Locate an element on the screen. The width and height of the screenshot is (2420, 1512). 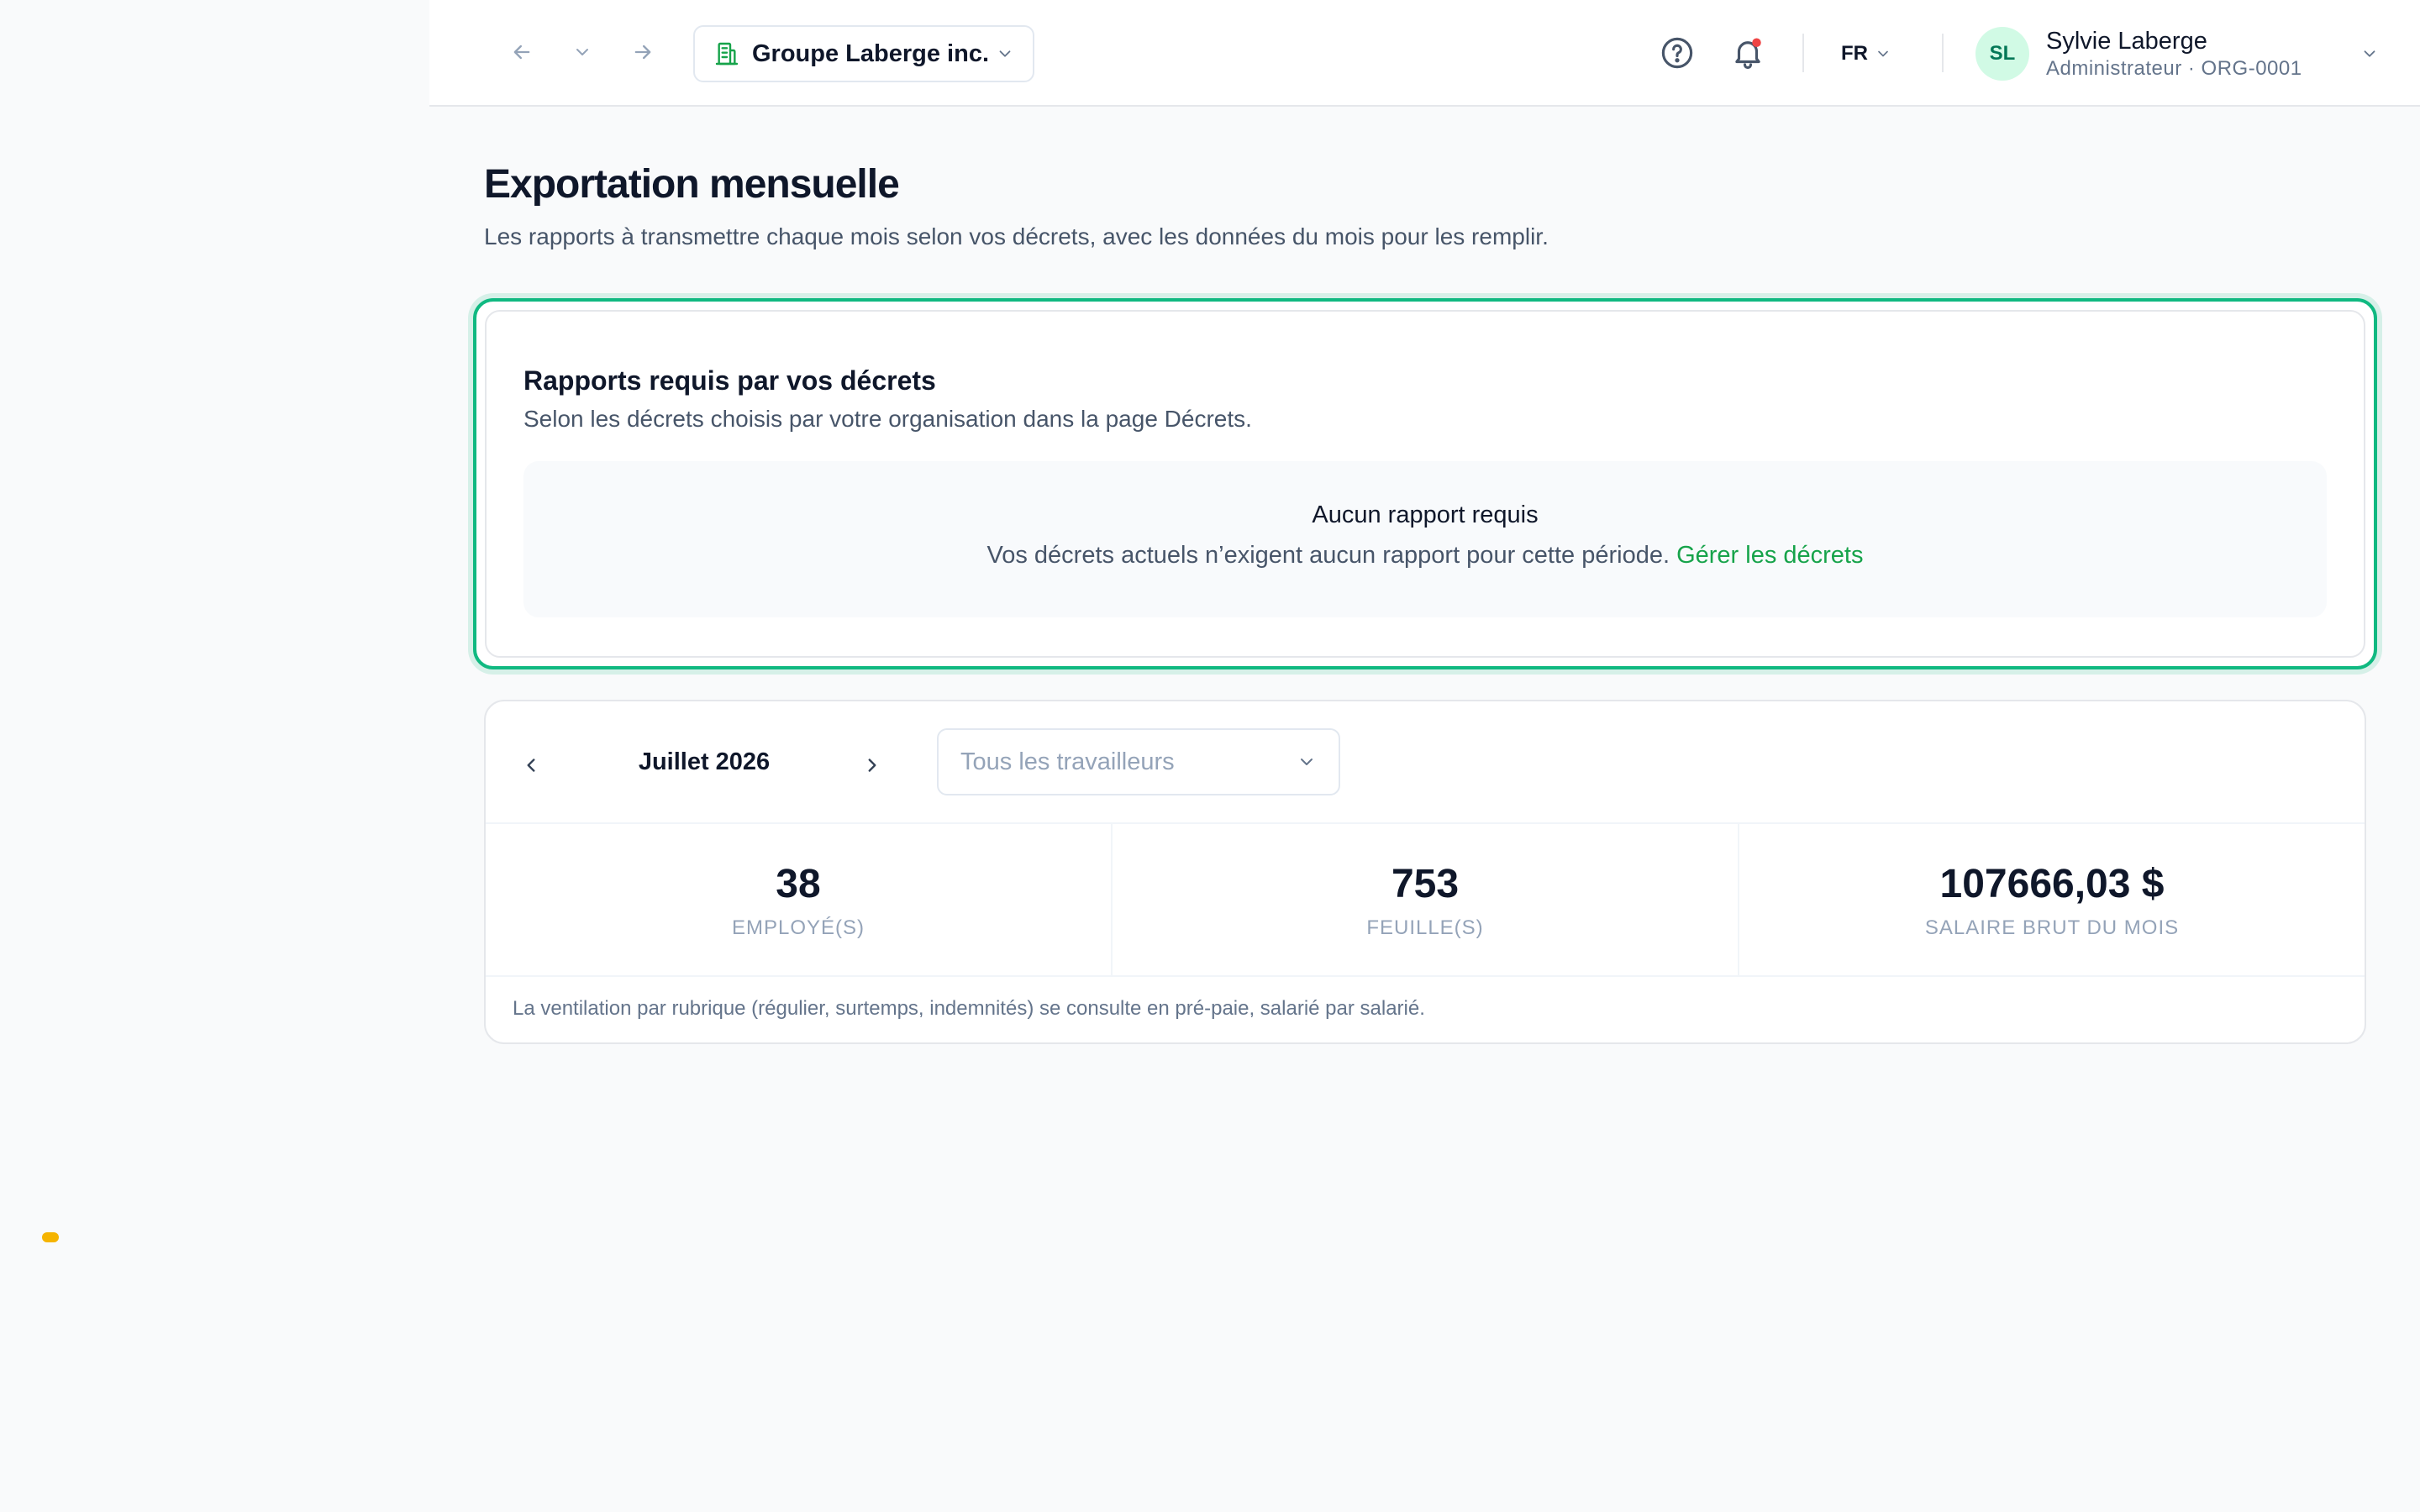
empty-state-title: Aucun rapport requis is located at coordinates (1425, 514).